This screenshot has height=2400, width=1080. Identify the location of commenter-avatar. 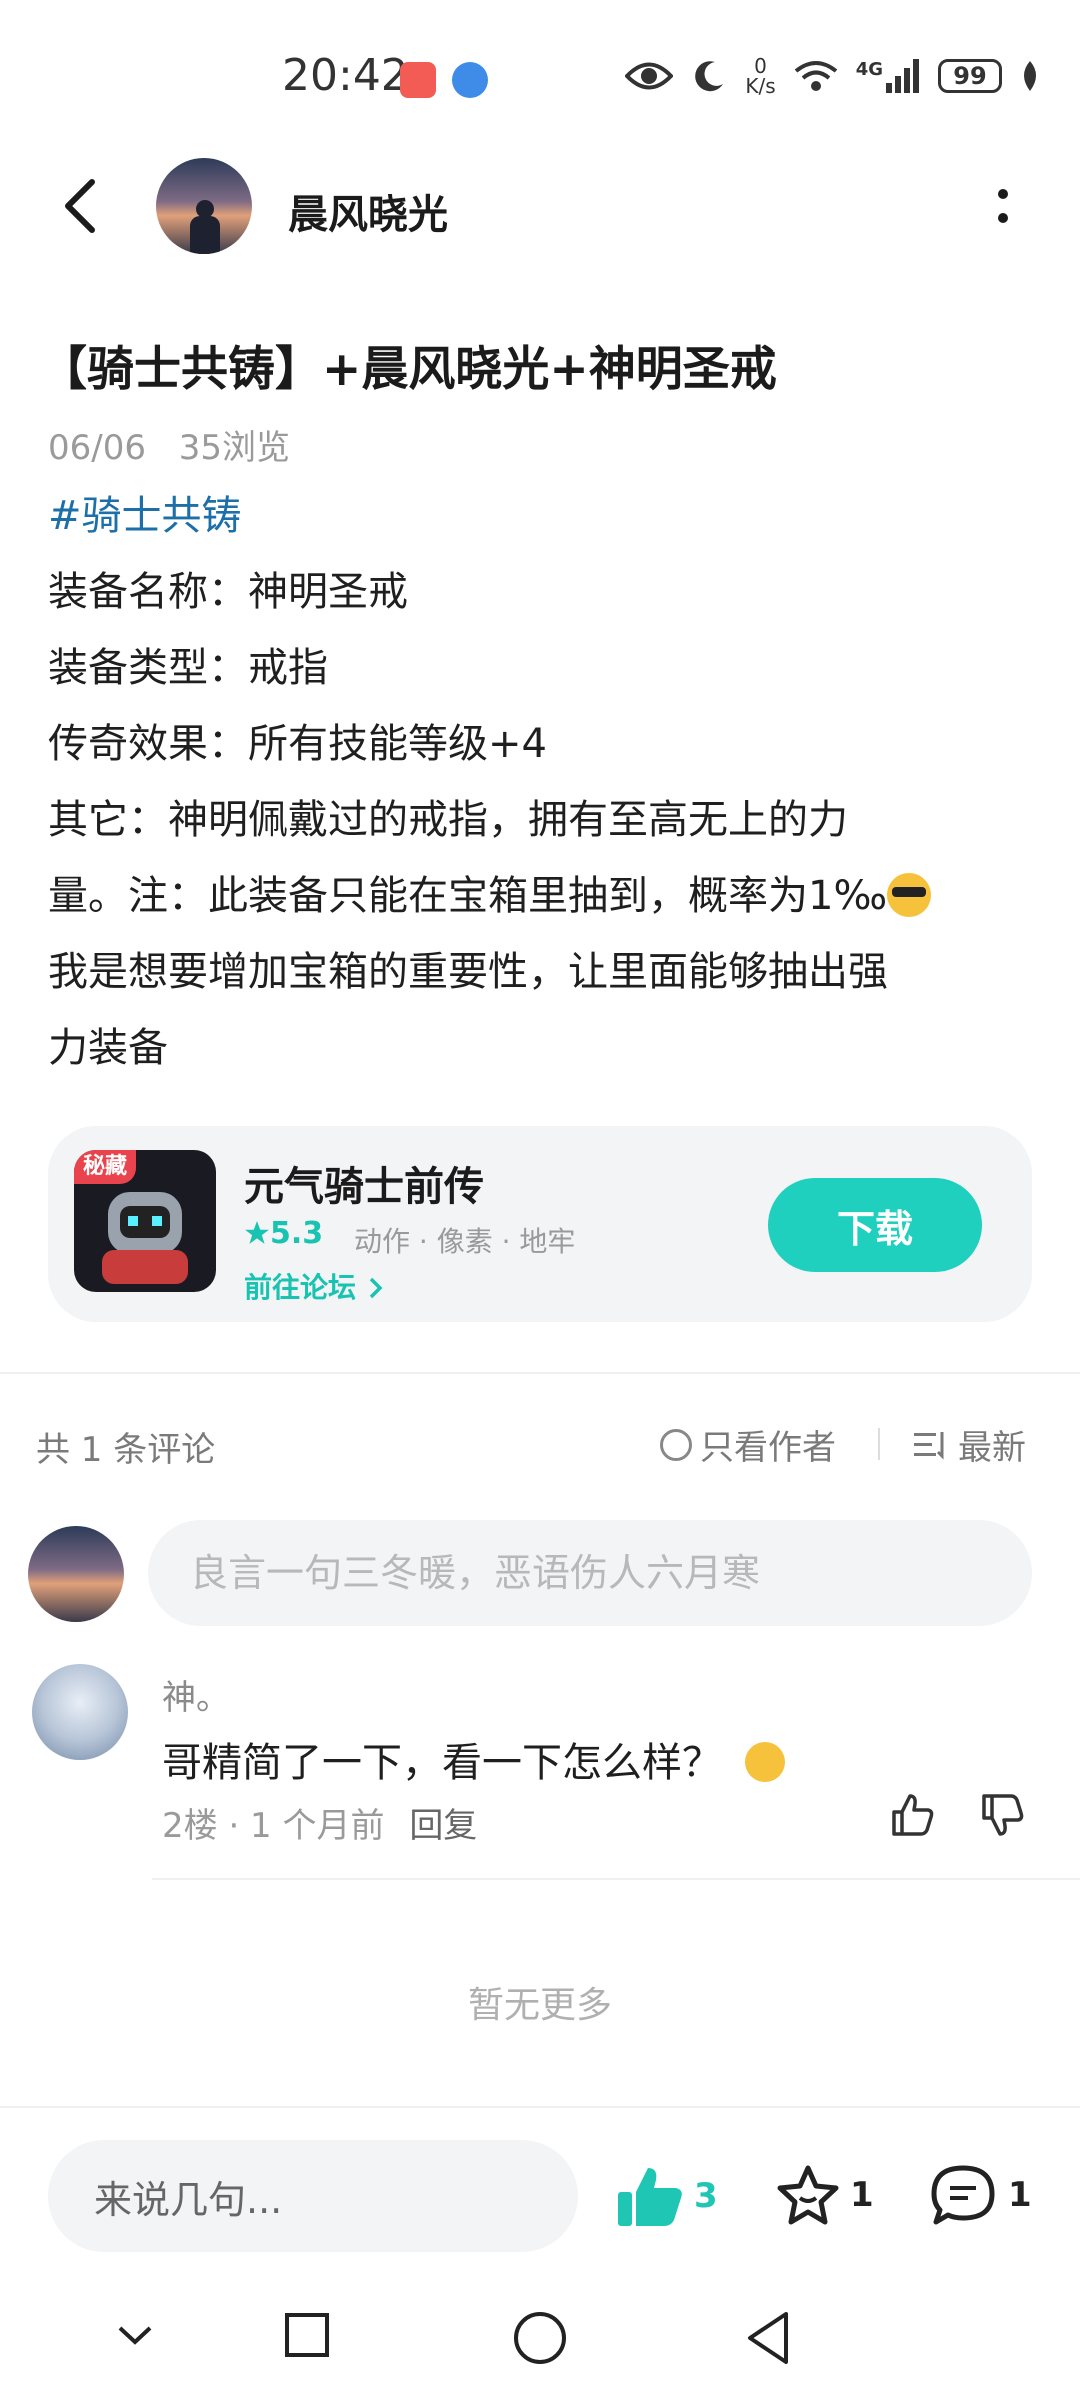
(80, 1712).